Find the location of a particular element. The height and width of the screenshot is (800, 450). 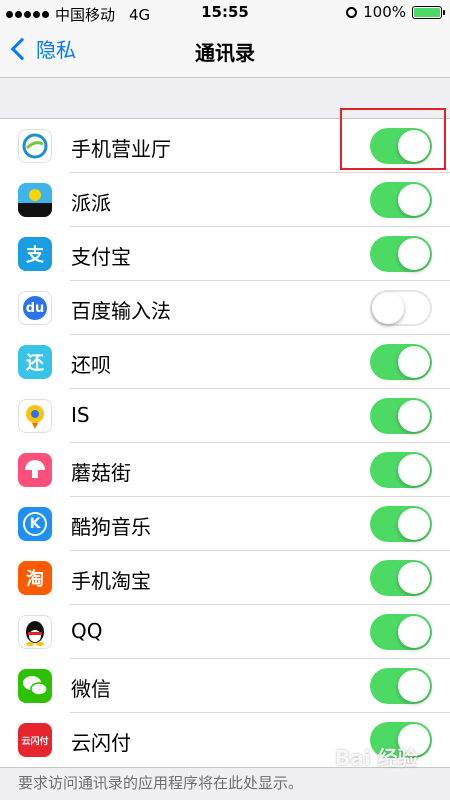

list-item: 还 还呗 is located at coordinates (225, 362).